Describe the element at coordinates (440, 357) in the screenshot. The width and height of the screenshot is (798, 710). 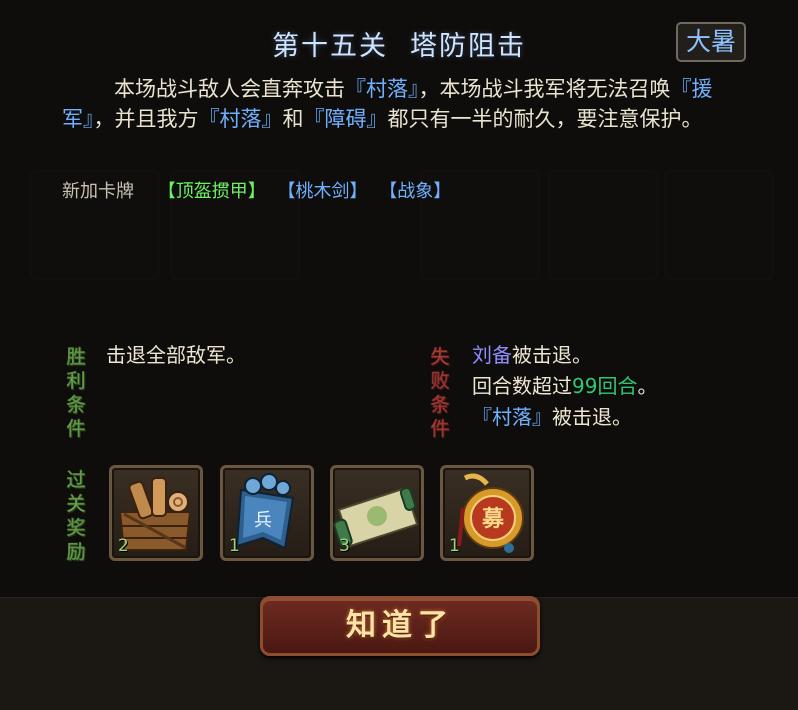
I see `defeat-label-char: 失` at that location.